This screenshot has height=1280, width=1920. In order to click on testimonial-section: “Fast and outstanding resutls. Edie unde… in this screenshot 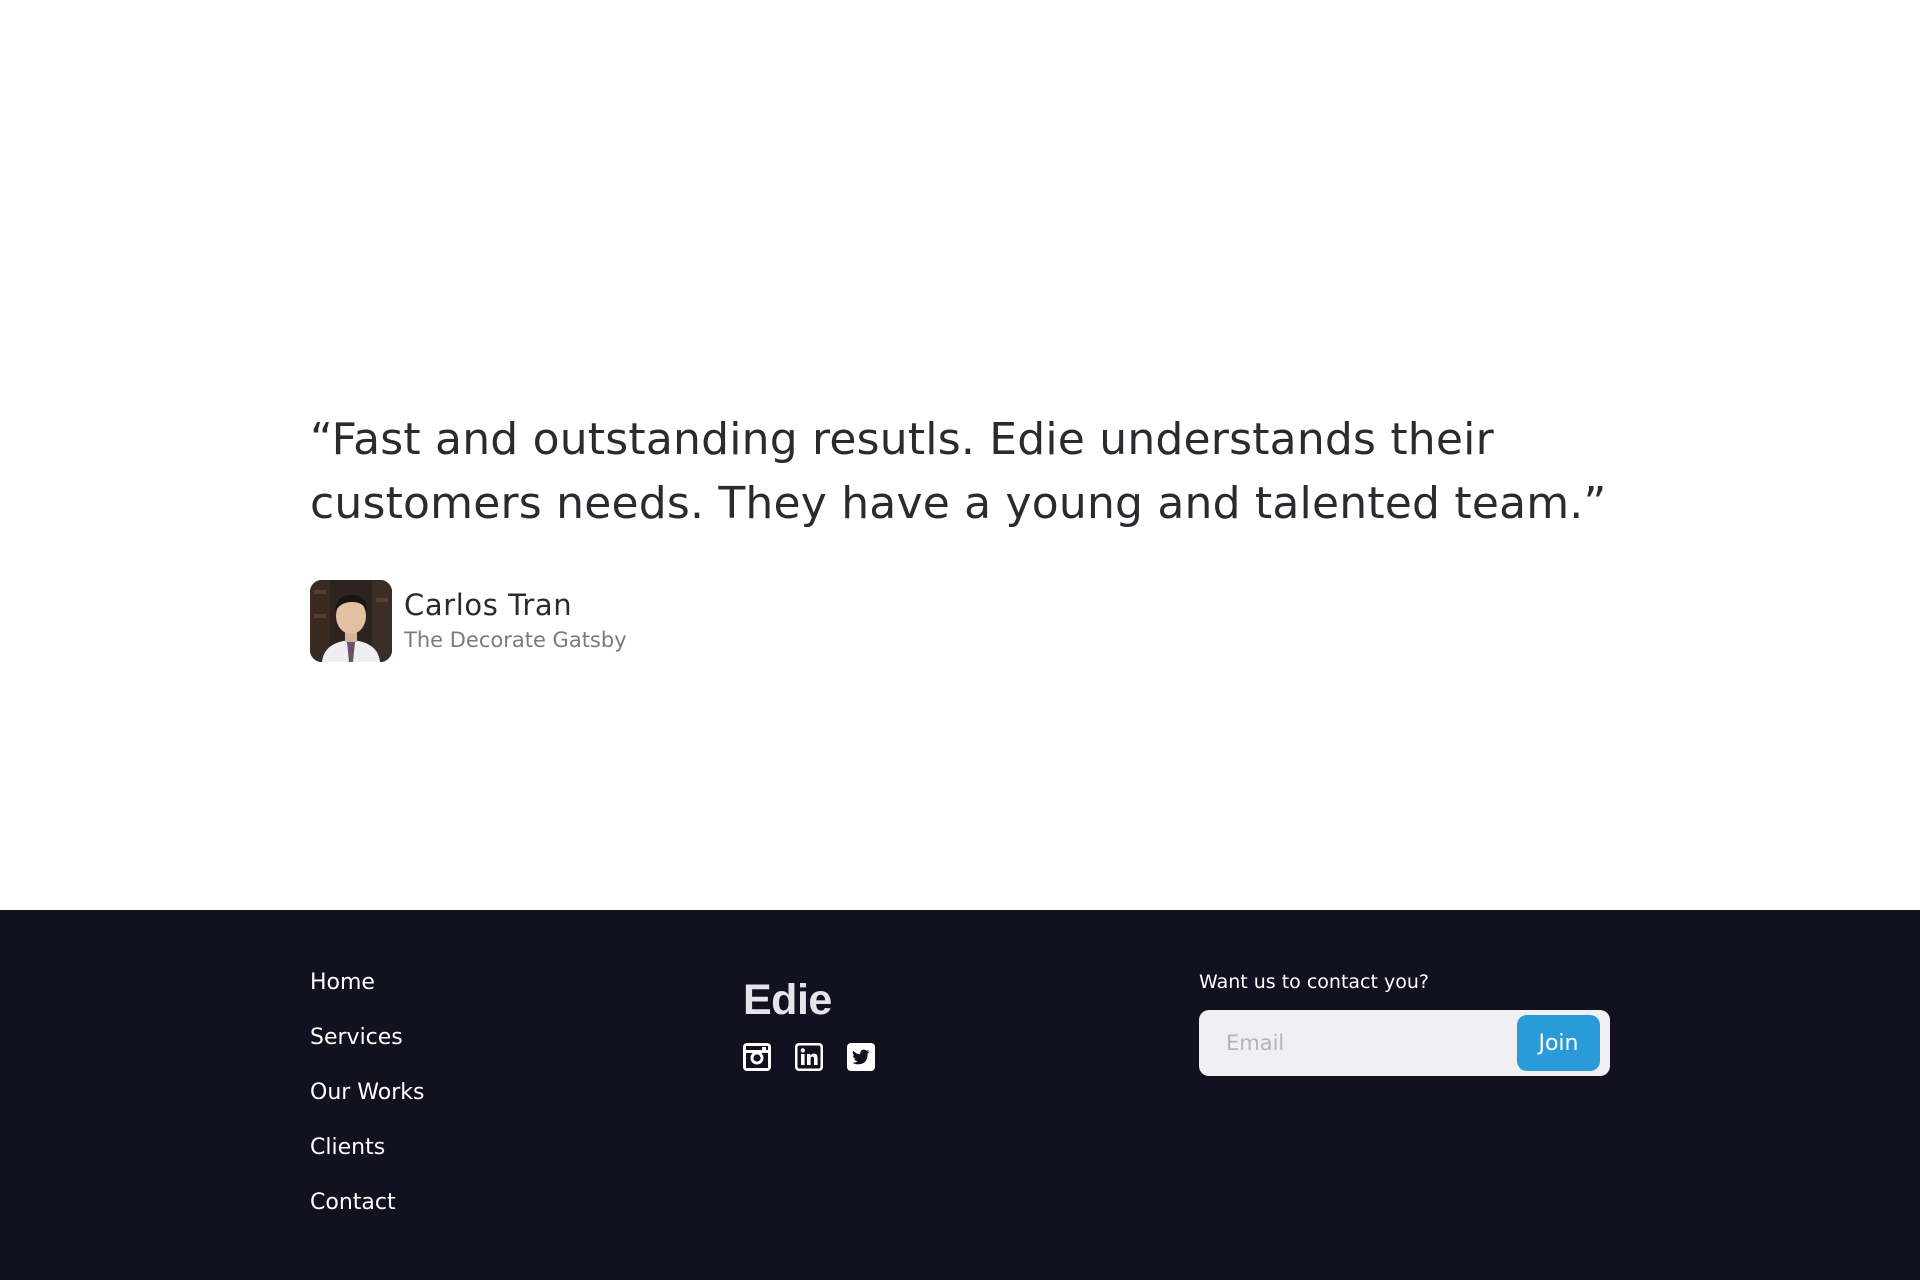, I will do `click(975, 535)`.